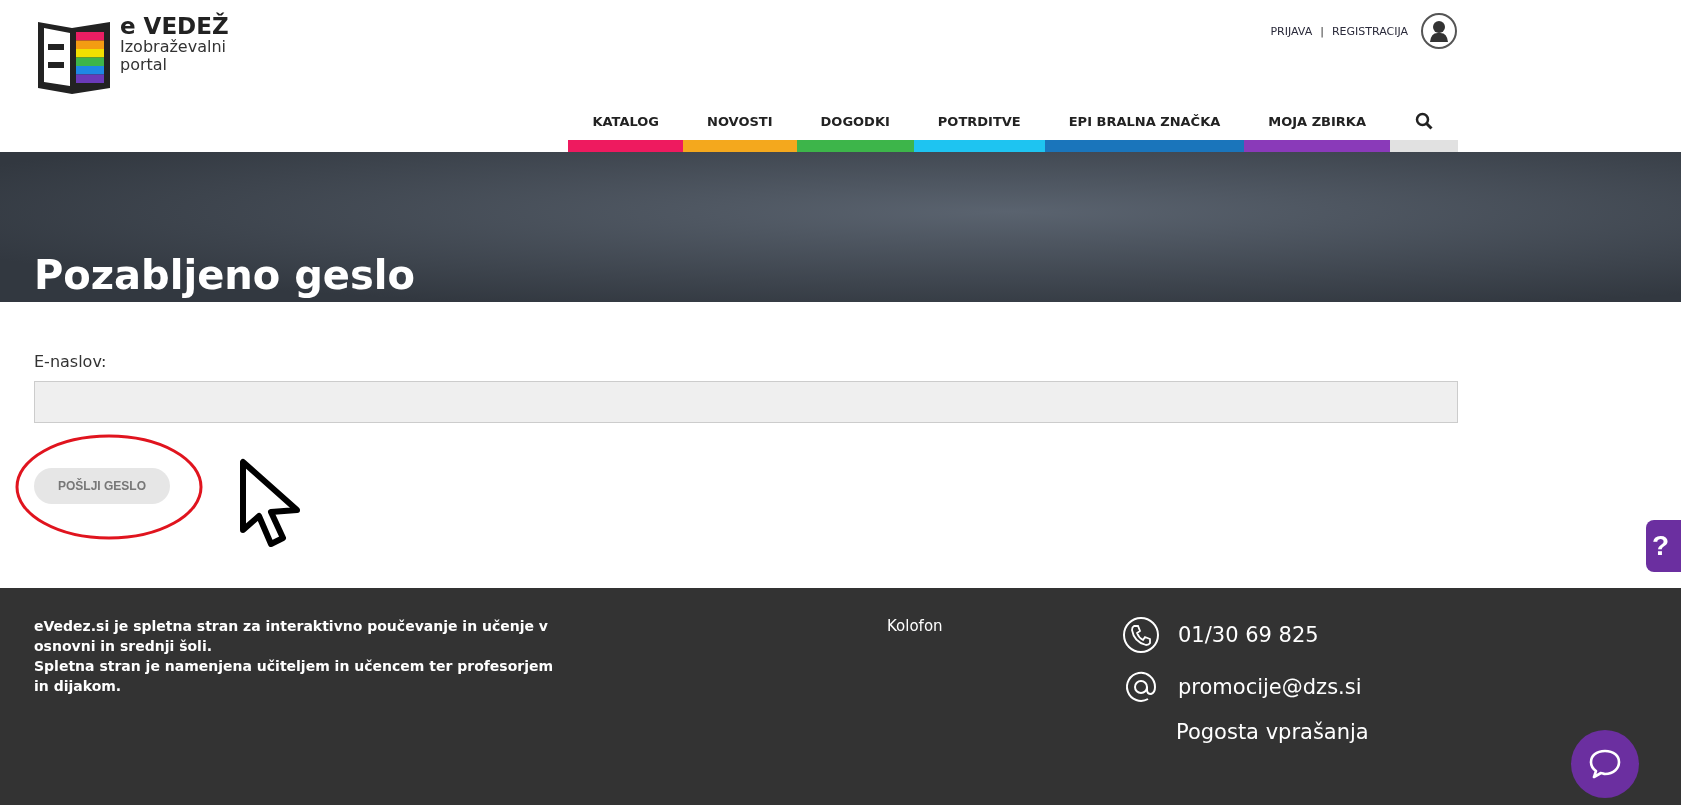 This screenshot has width=1681, height=805. Describe the element at coordinates (1369, 31) in the screenshot. I see `register-link: REGISTRACIJA` at that location.